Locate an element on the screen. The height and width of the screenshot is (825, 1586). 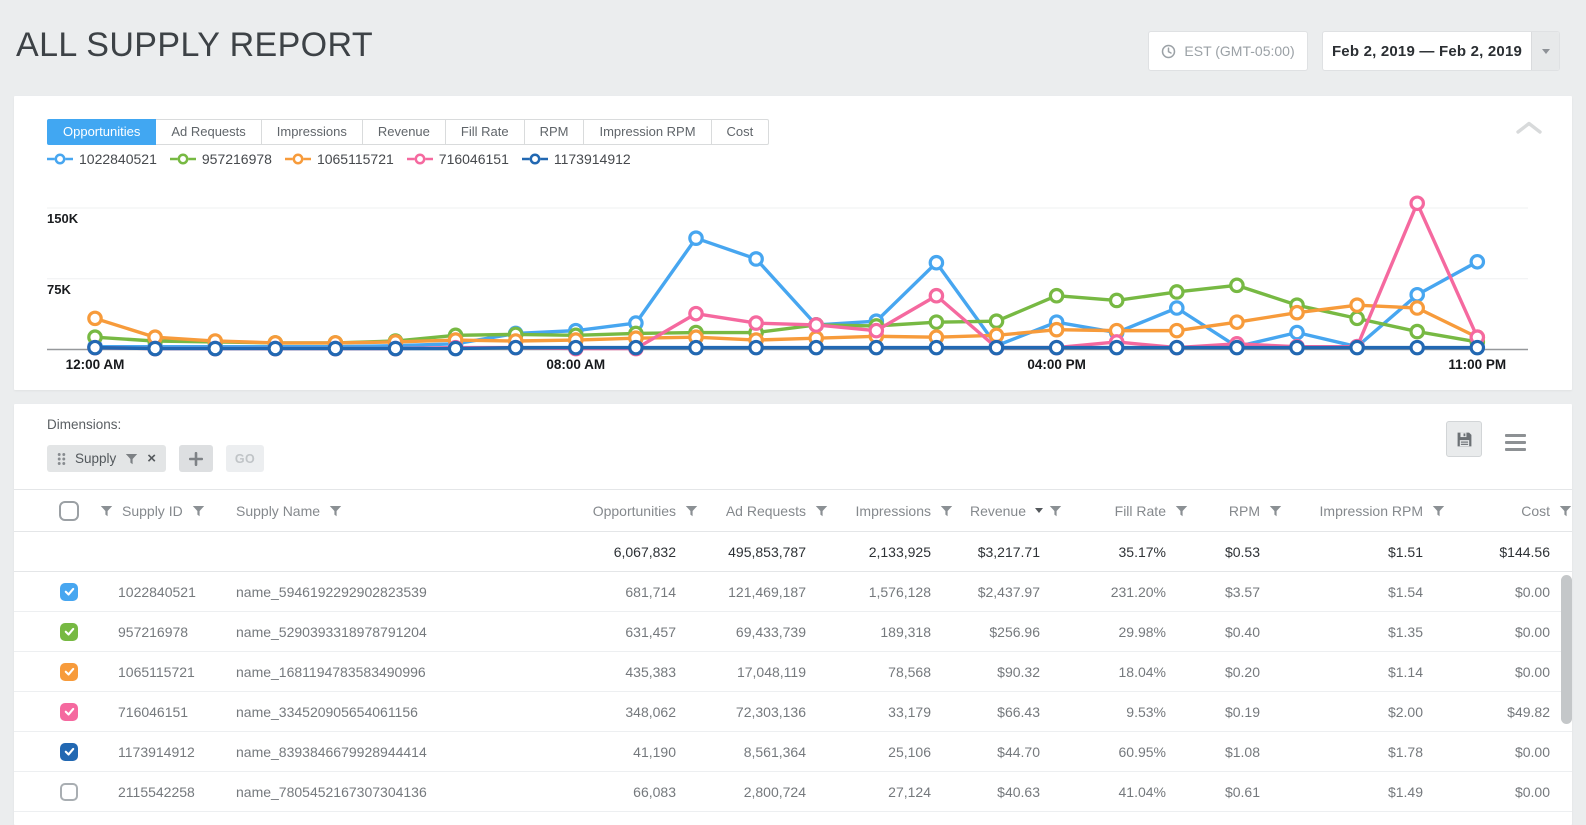
timezone-selector: EST (GMT-05:00) is located at coordinates (1228, 51).